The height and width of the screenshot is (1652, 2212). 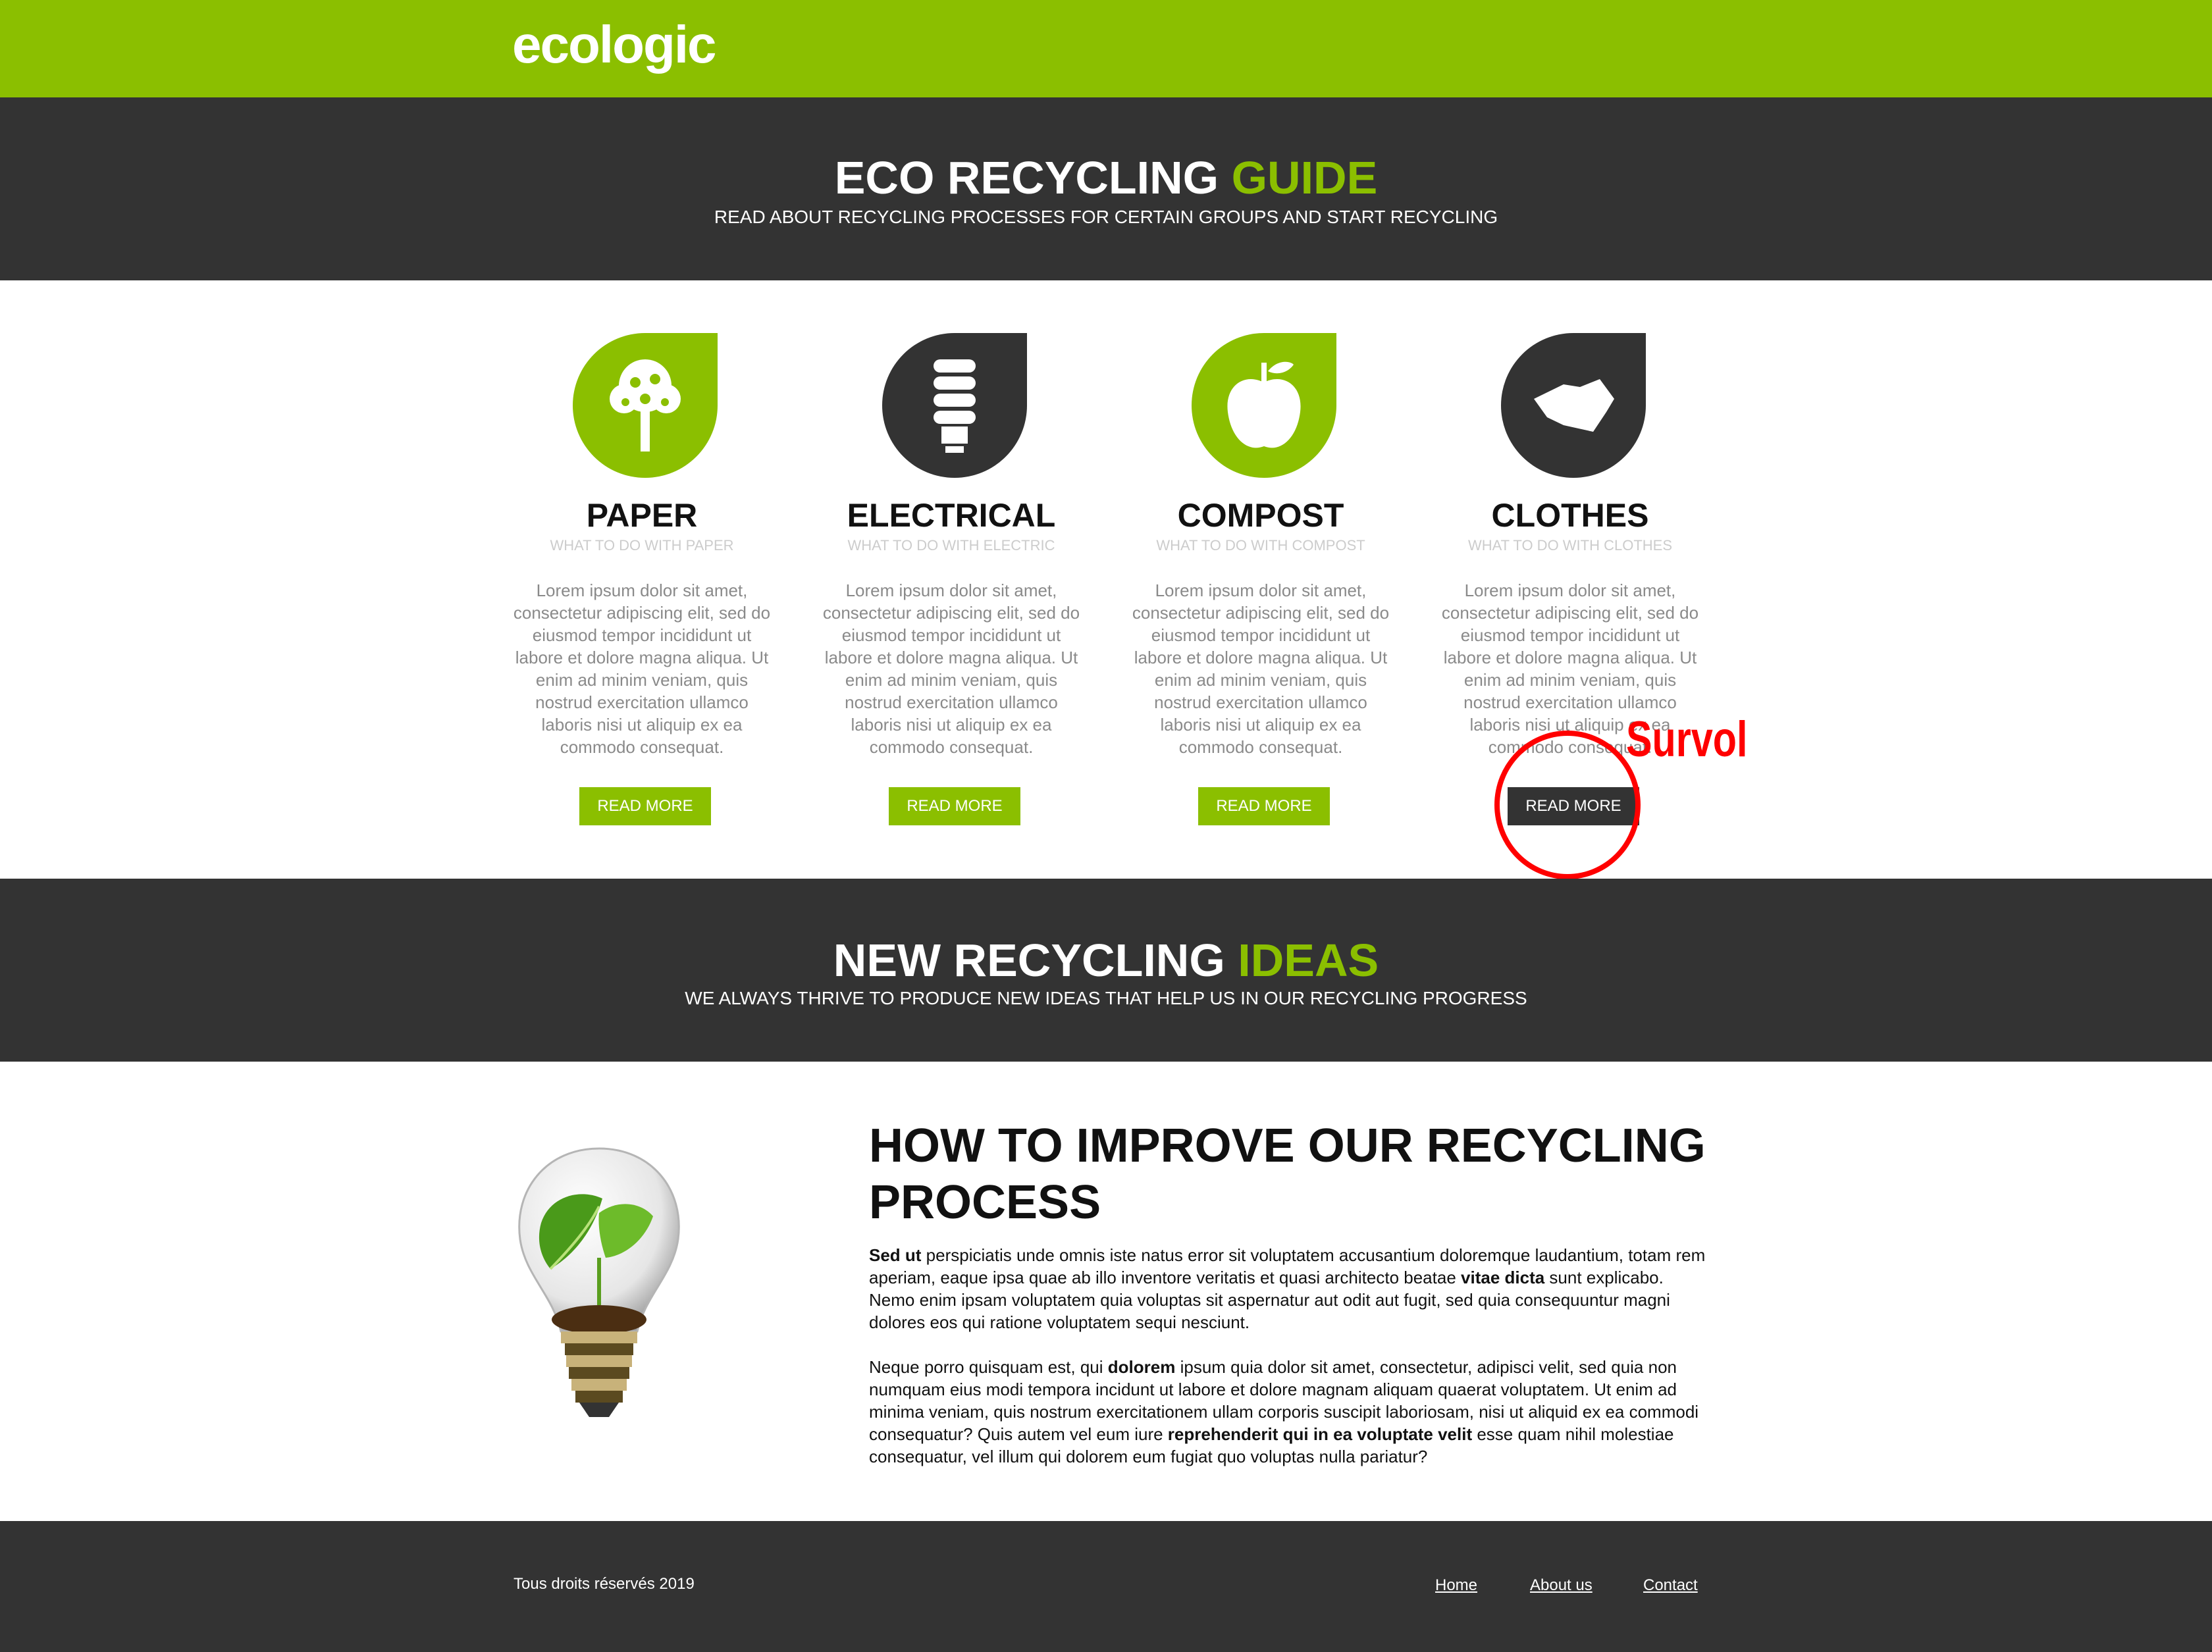 I want to click on lightbulb-plant-icon, so click(x=599, y=1282).